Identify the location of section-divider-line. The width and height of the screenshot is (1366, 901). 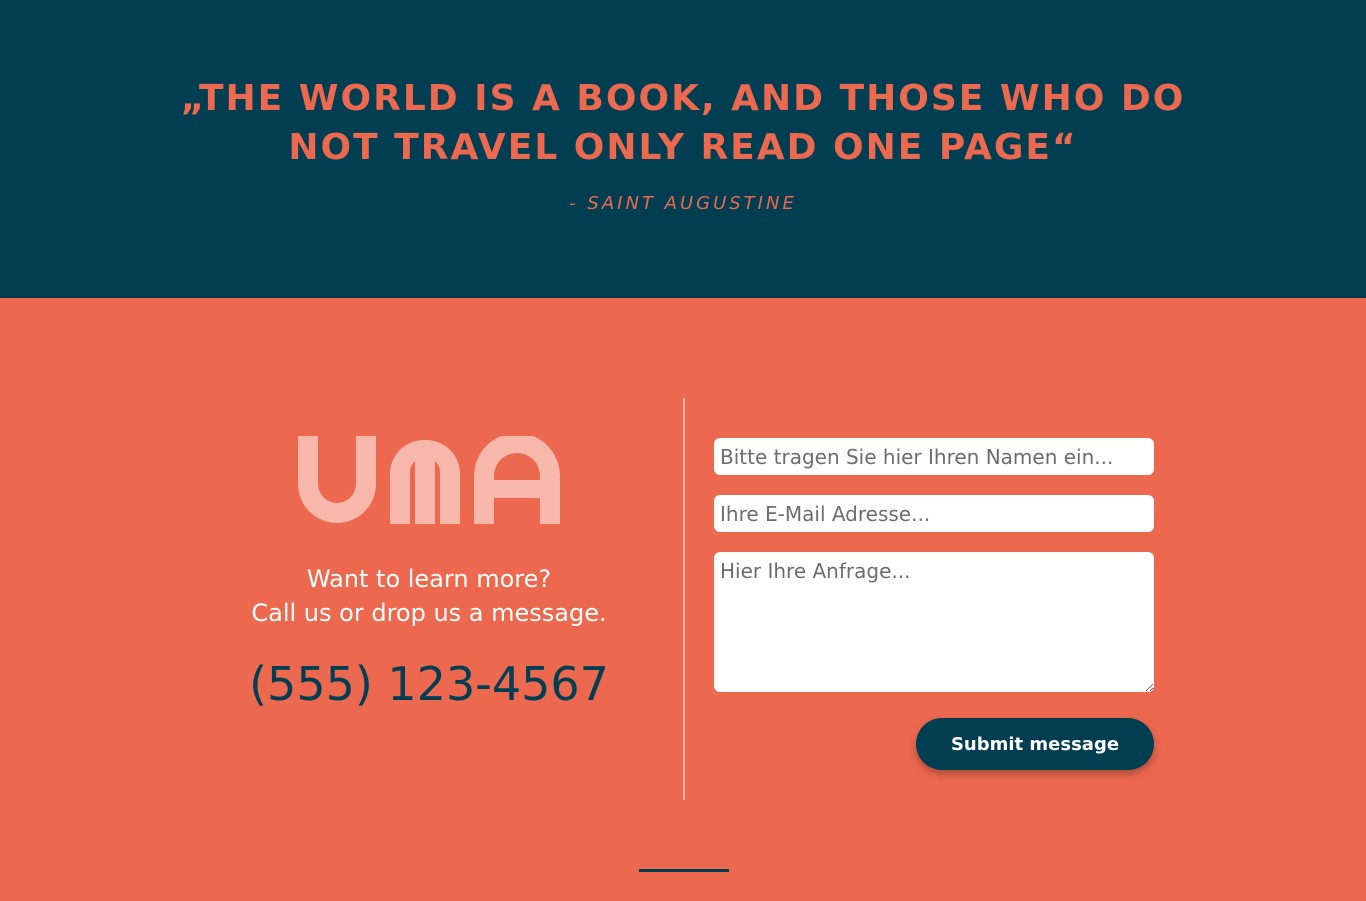
(684, 870).